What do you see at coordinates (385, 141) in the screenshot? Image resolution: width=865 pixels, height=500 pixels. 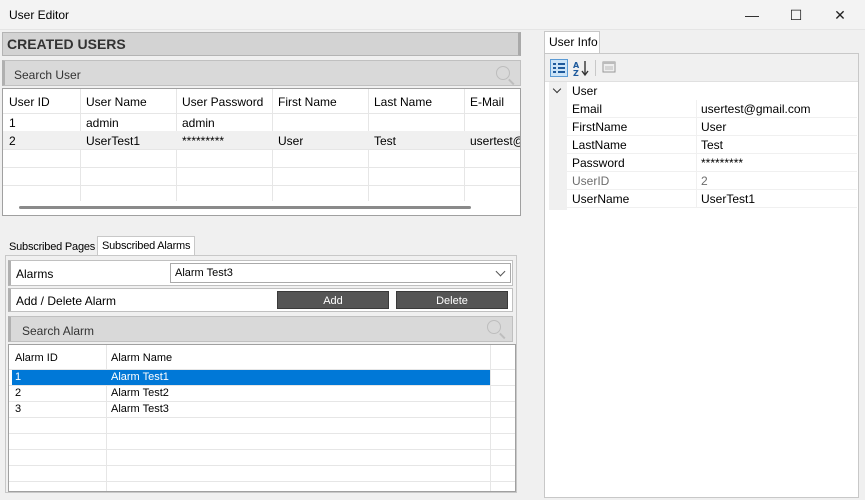 I see `table-cell: Test` at bounding box center [385, 141].